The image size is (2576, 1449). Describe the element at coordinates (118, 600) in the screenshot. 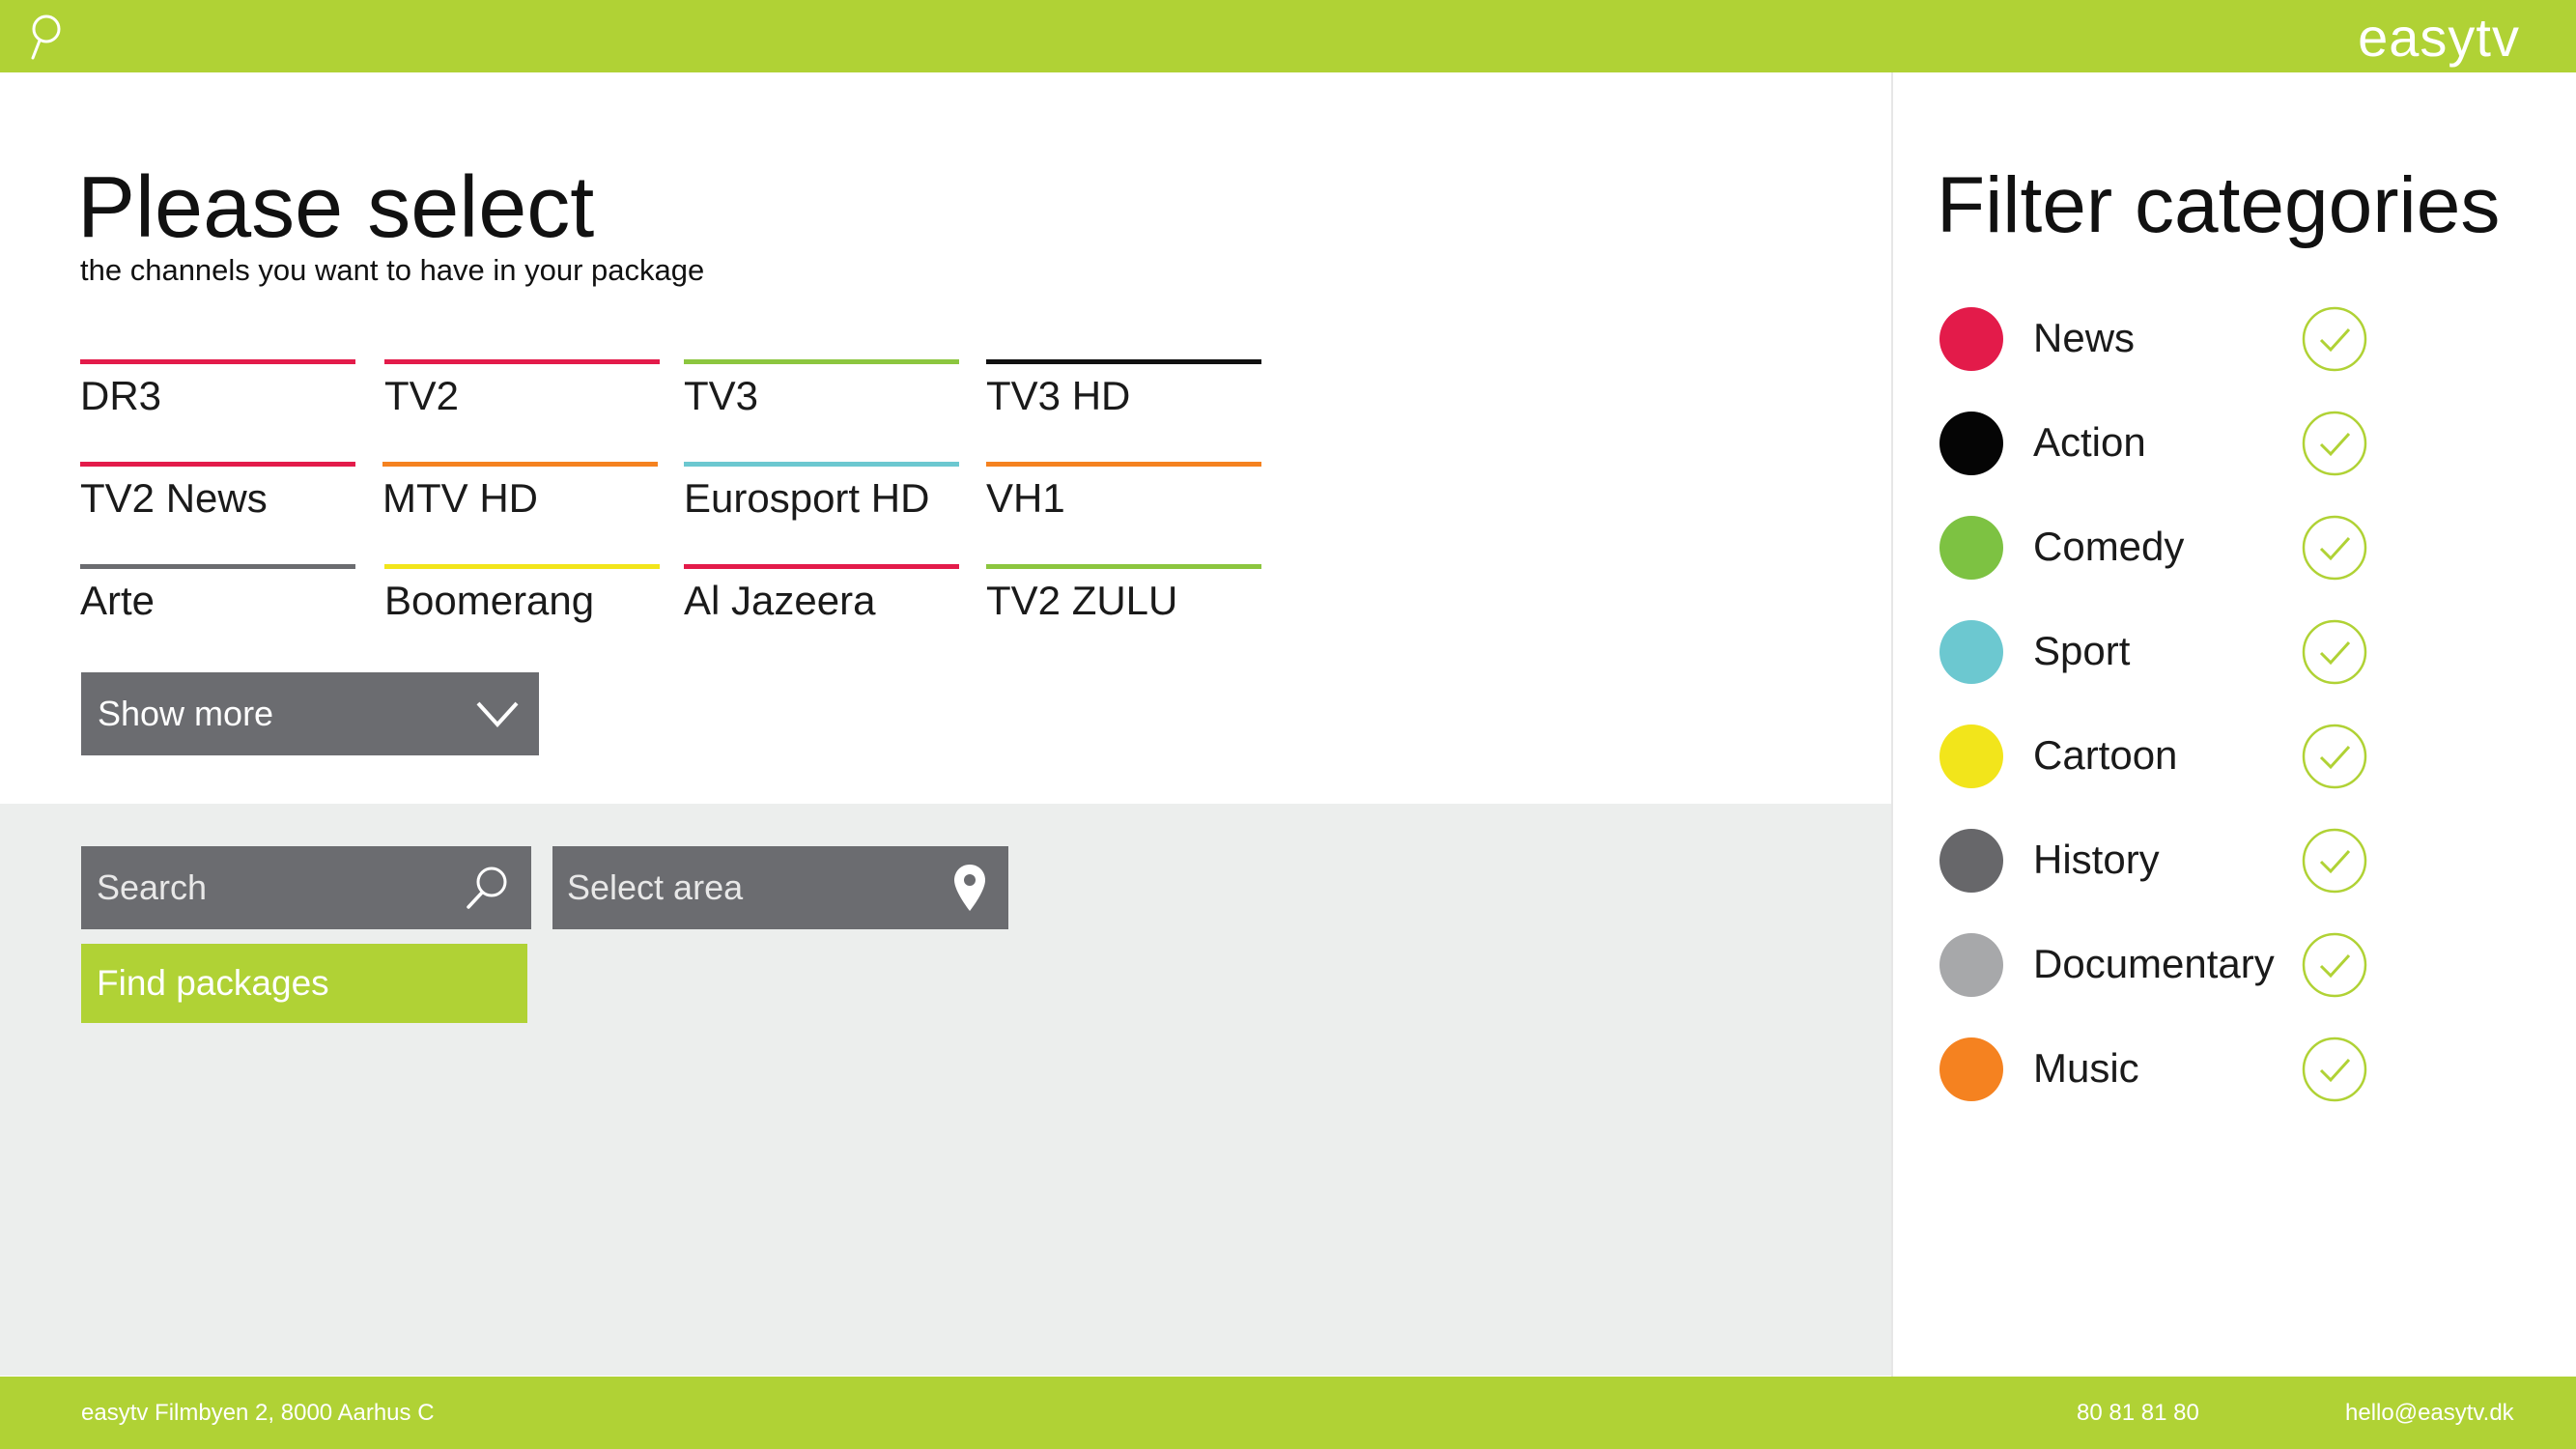

I see `channel-name: Arte` at that location.